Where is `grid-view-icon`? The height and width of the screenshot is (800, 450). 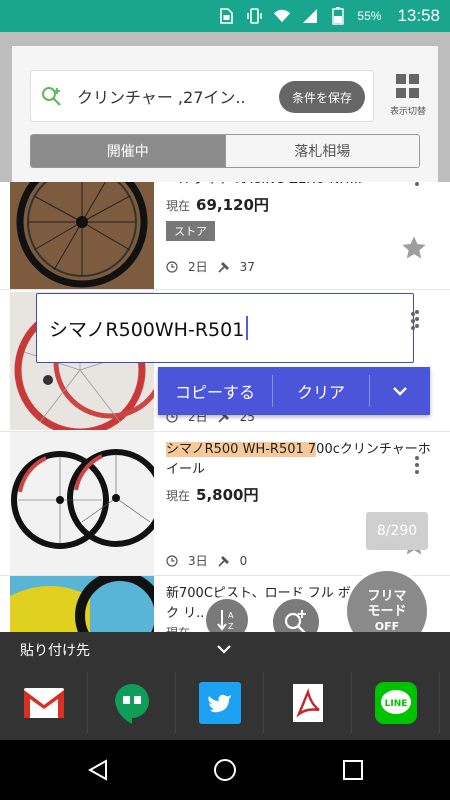
grid-view-icon is located at coordinates (408, 86).